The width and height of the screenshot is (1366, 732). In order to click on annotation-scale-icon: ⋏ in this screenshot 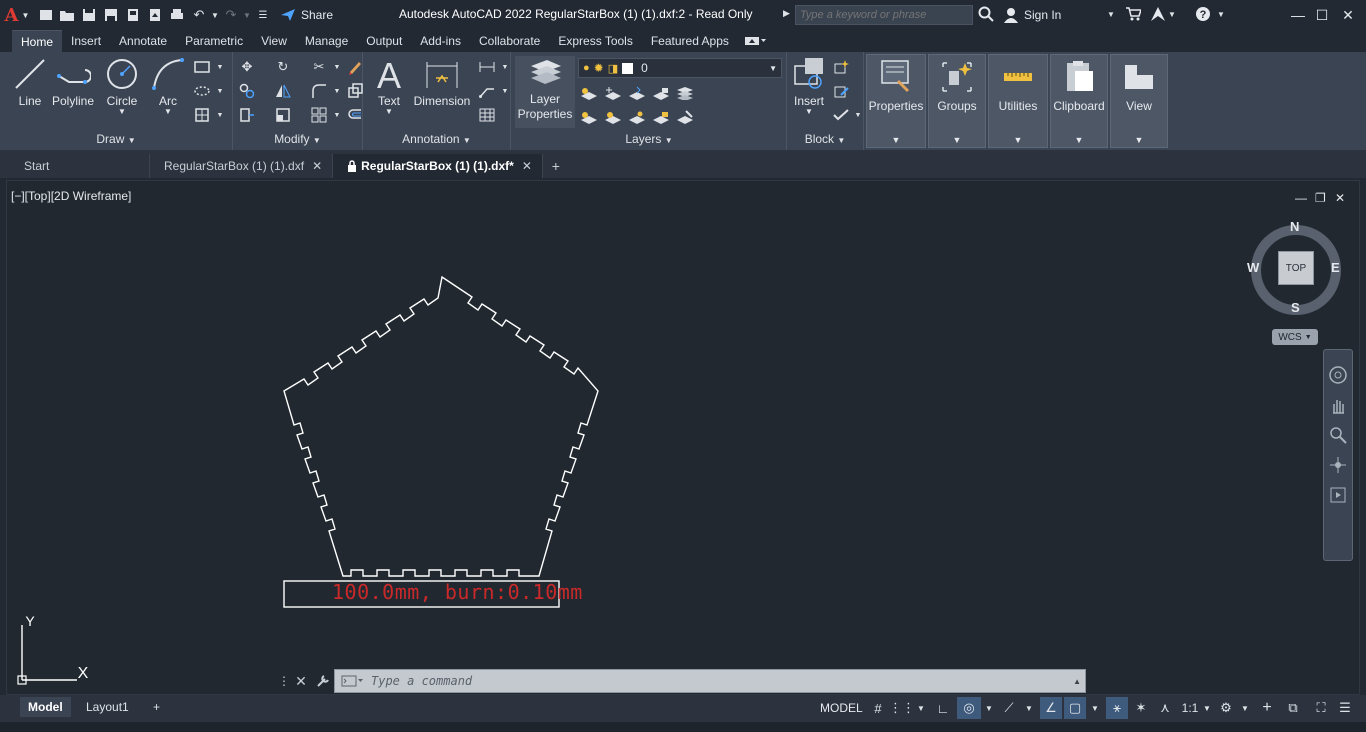, I will do `click(1165, 708)`.